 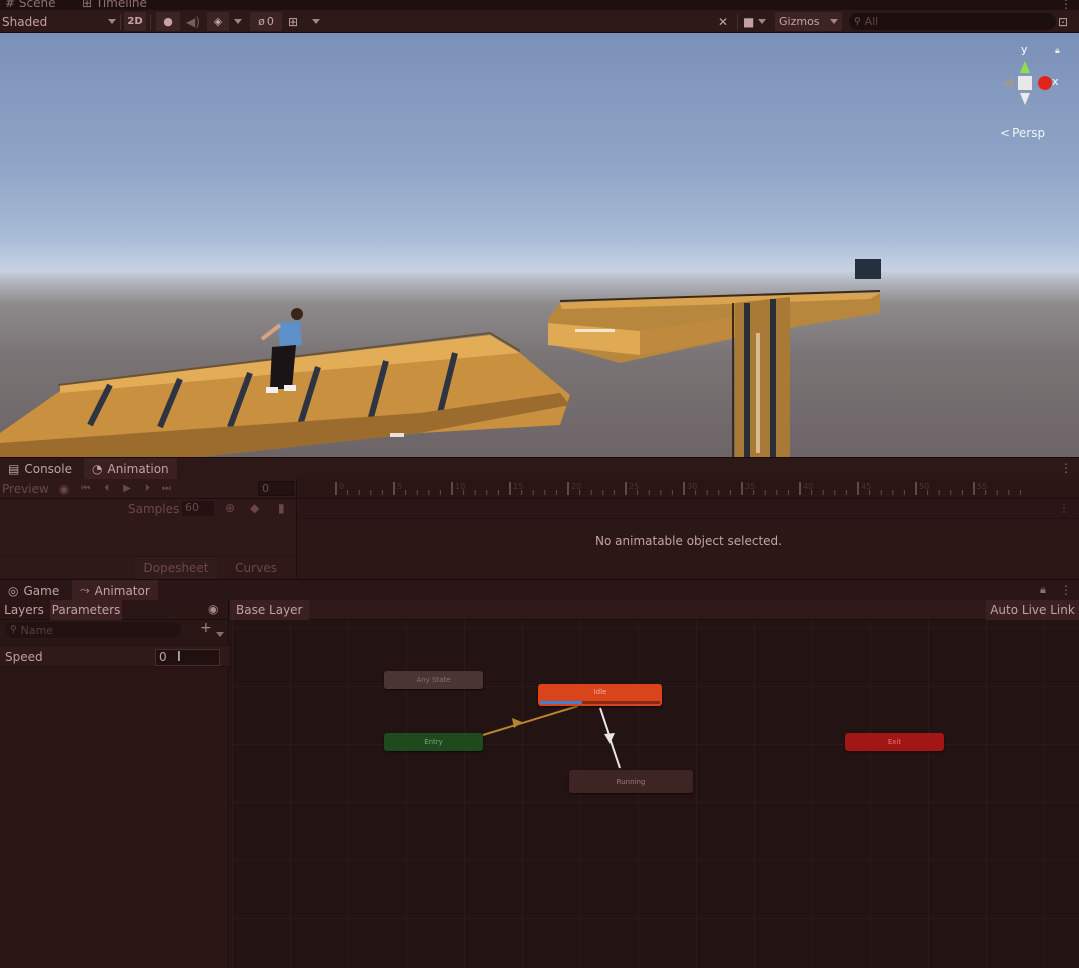 I want to click on parameter-row: Speed 0 I, so click(x=114, y=656).